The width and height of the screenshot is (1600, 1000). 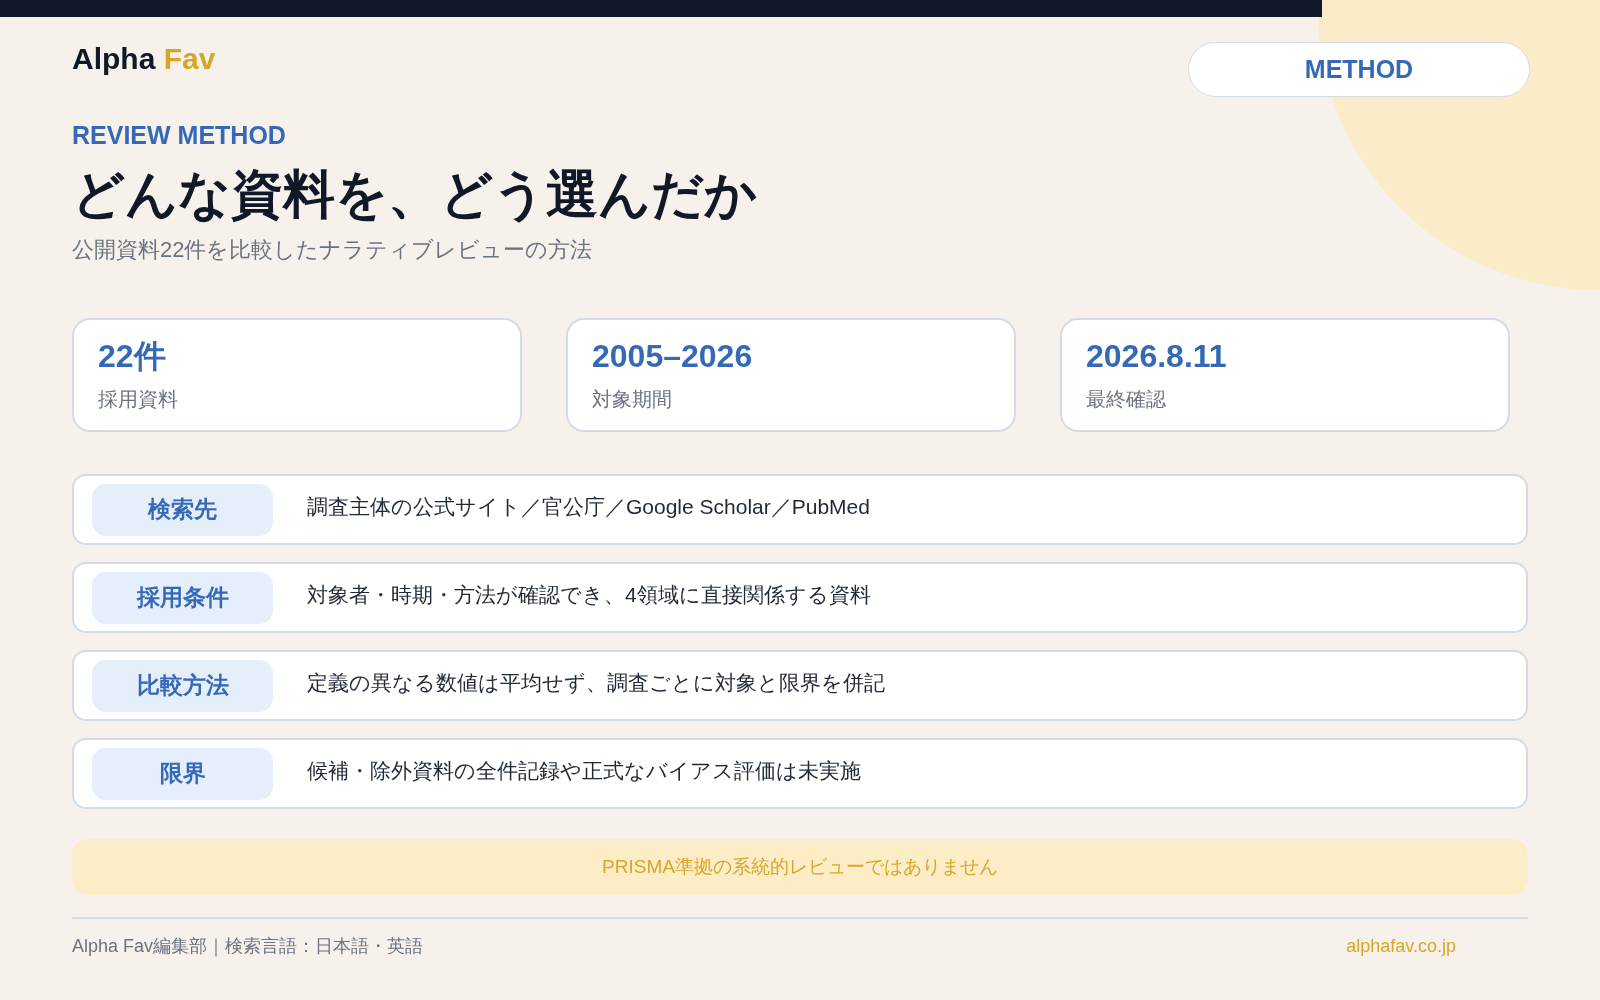 I want to click on logo: Alpha Fav, so click(x=144, y=59).